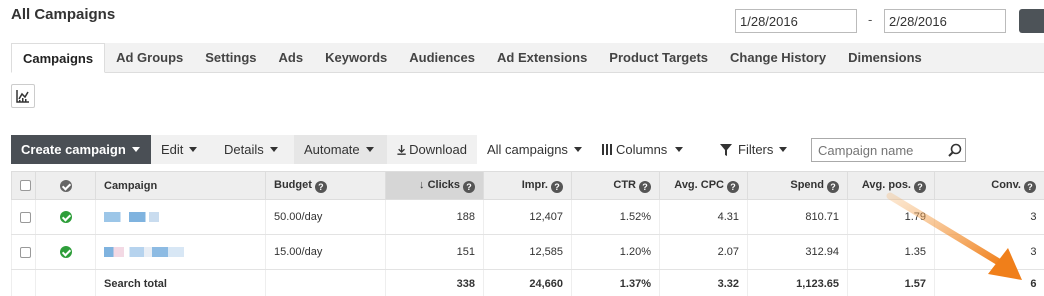  Describe the element at coordinates (356, 58) in the screenshot. I see `tab-keywords: Keywords` at that location.